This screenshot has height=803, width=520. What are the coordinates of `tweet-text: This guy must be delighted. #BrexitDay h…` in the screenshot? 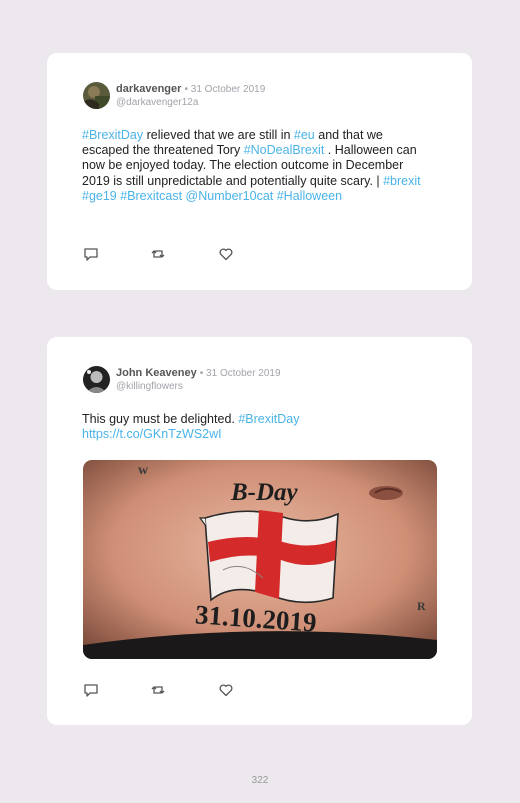 It's located at (254, 427).